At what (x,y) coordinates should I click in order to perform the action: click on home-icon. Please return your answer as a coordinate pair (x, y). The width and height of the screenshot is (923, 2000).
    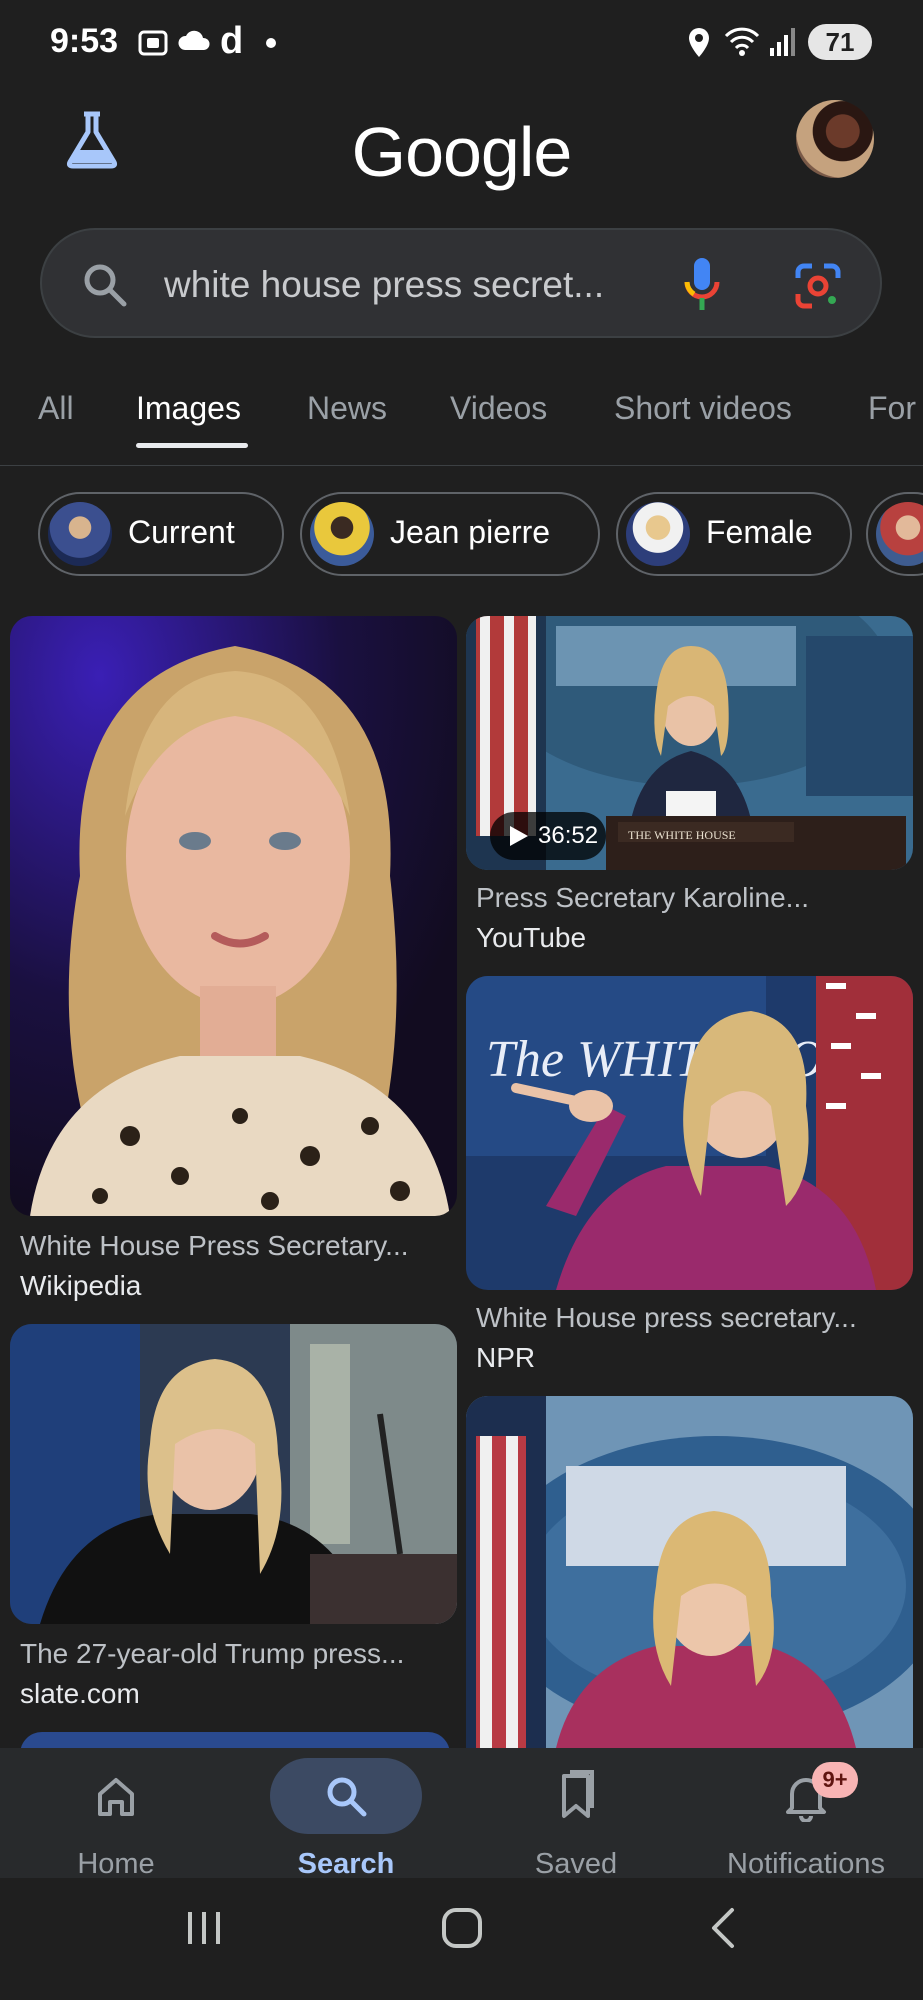
    Looking at the image, I should click on (116, 1797).